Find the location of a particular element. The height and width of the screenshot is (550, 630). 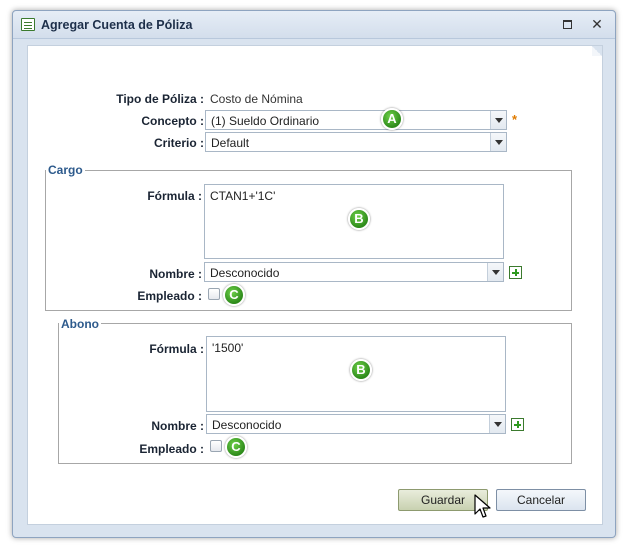

close-button: ✕ is located at coordinates (597, 24).